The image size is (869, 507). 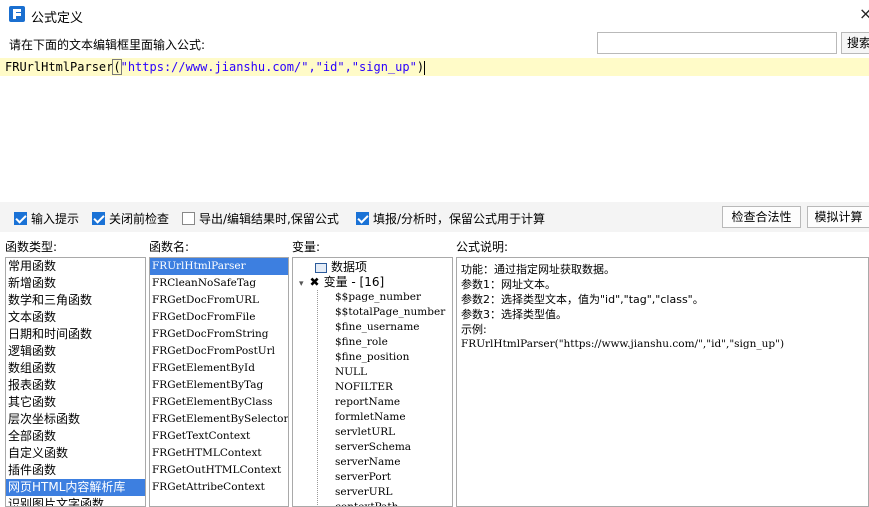 What do you see at coordinates (75, 470) in the screenshot?
I see `function-type-item: 插件函数` at bounding box center [75, 470].